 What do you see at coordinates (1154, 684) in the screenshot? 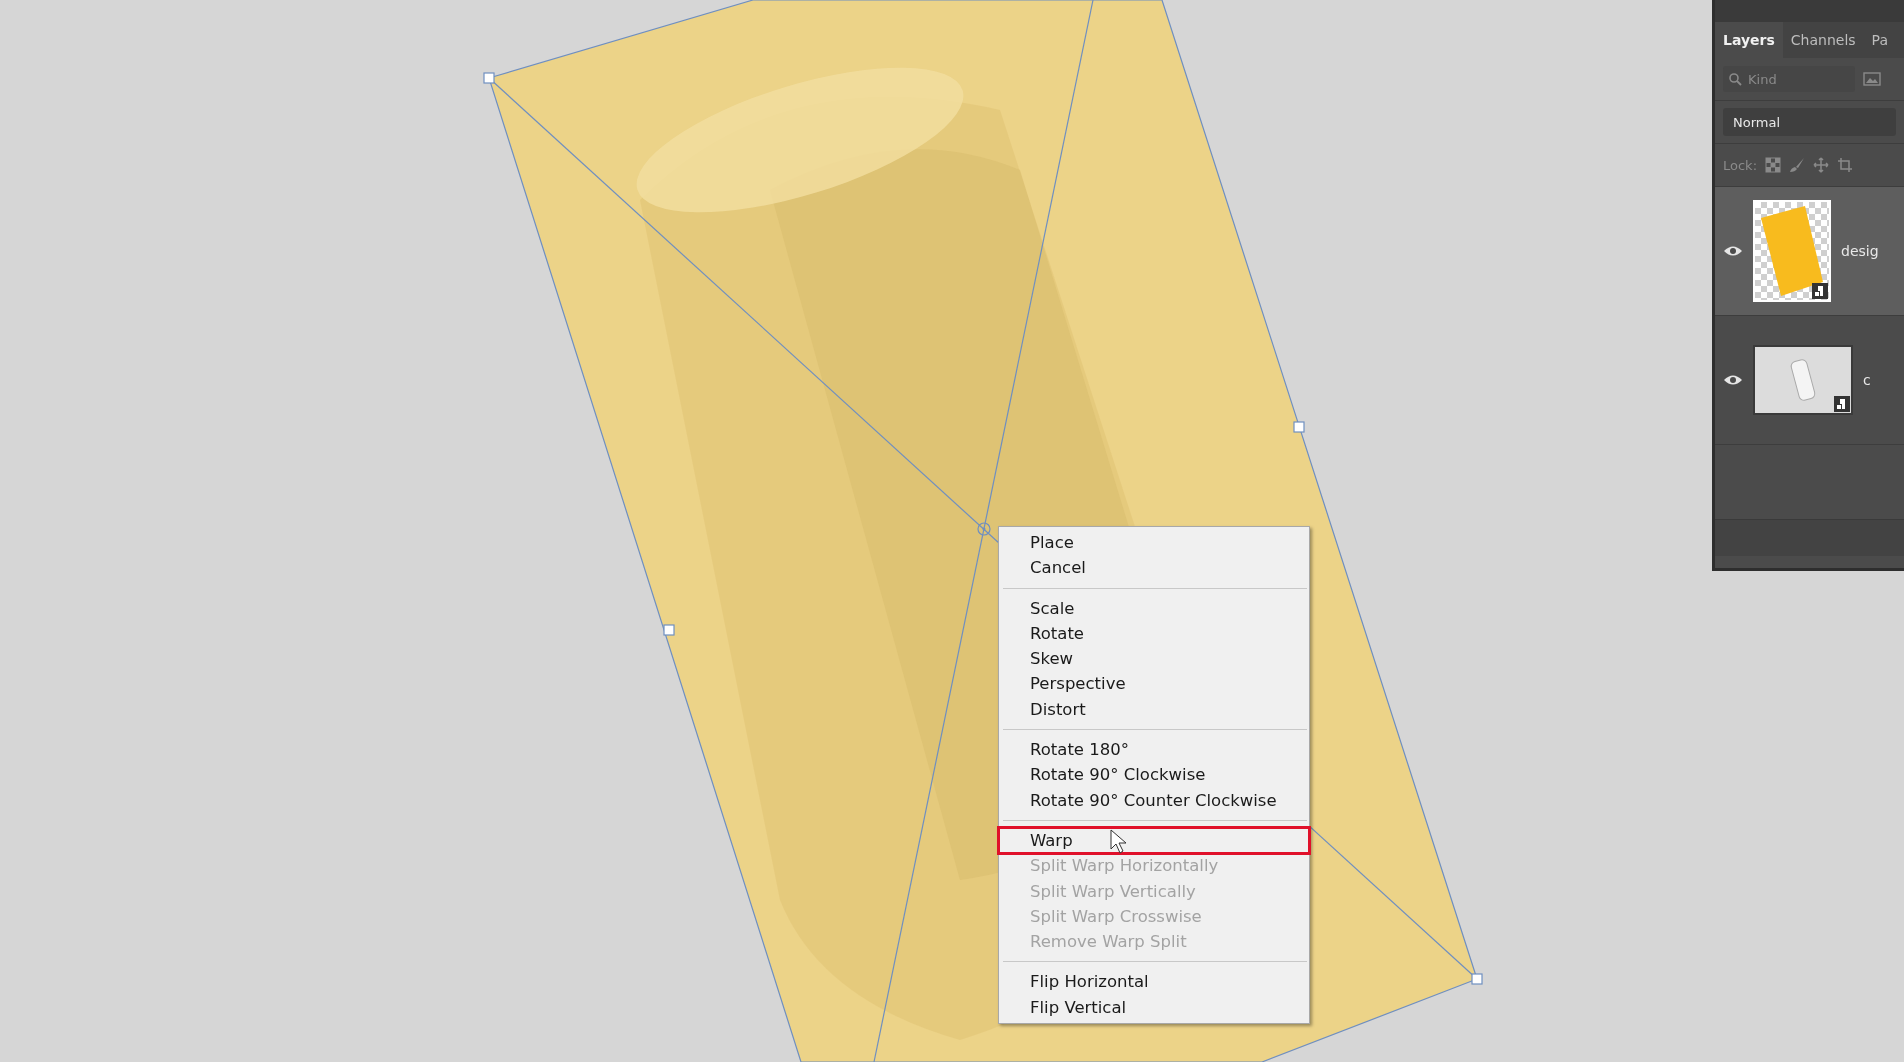
I see `menu-item: Perspective` at bounding box center [1154, 684].